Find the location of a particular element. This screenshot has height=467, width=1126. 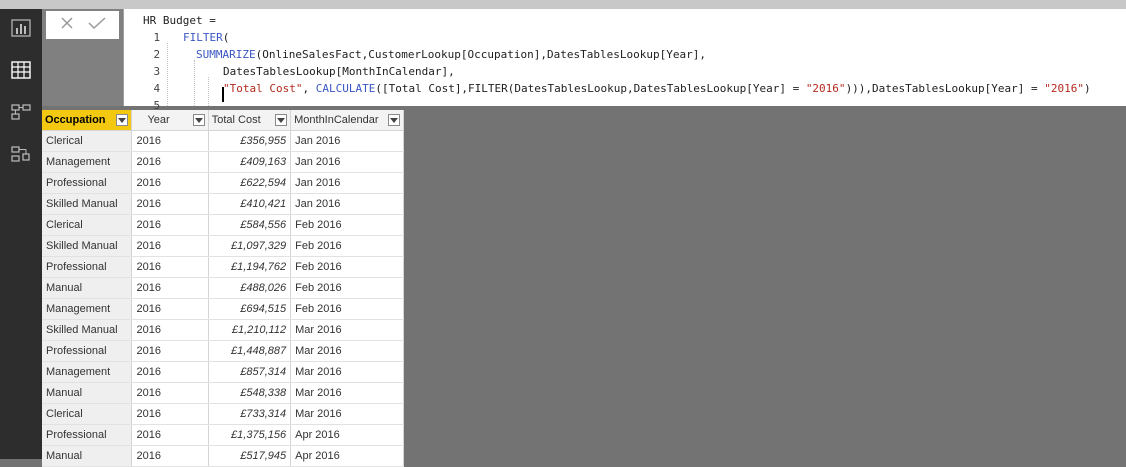

table-row: Clerical 2016 £356,955 Jan 2016 is located at coordinates (223, 141).